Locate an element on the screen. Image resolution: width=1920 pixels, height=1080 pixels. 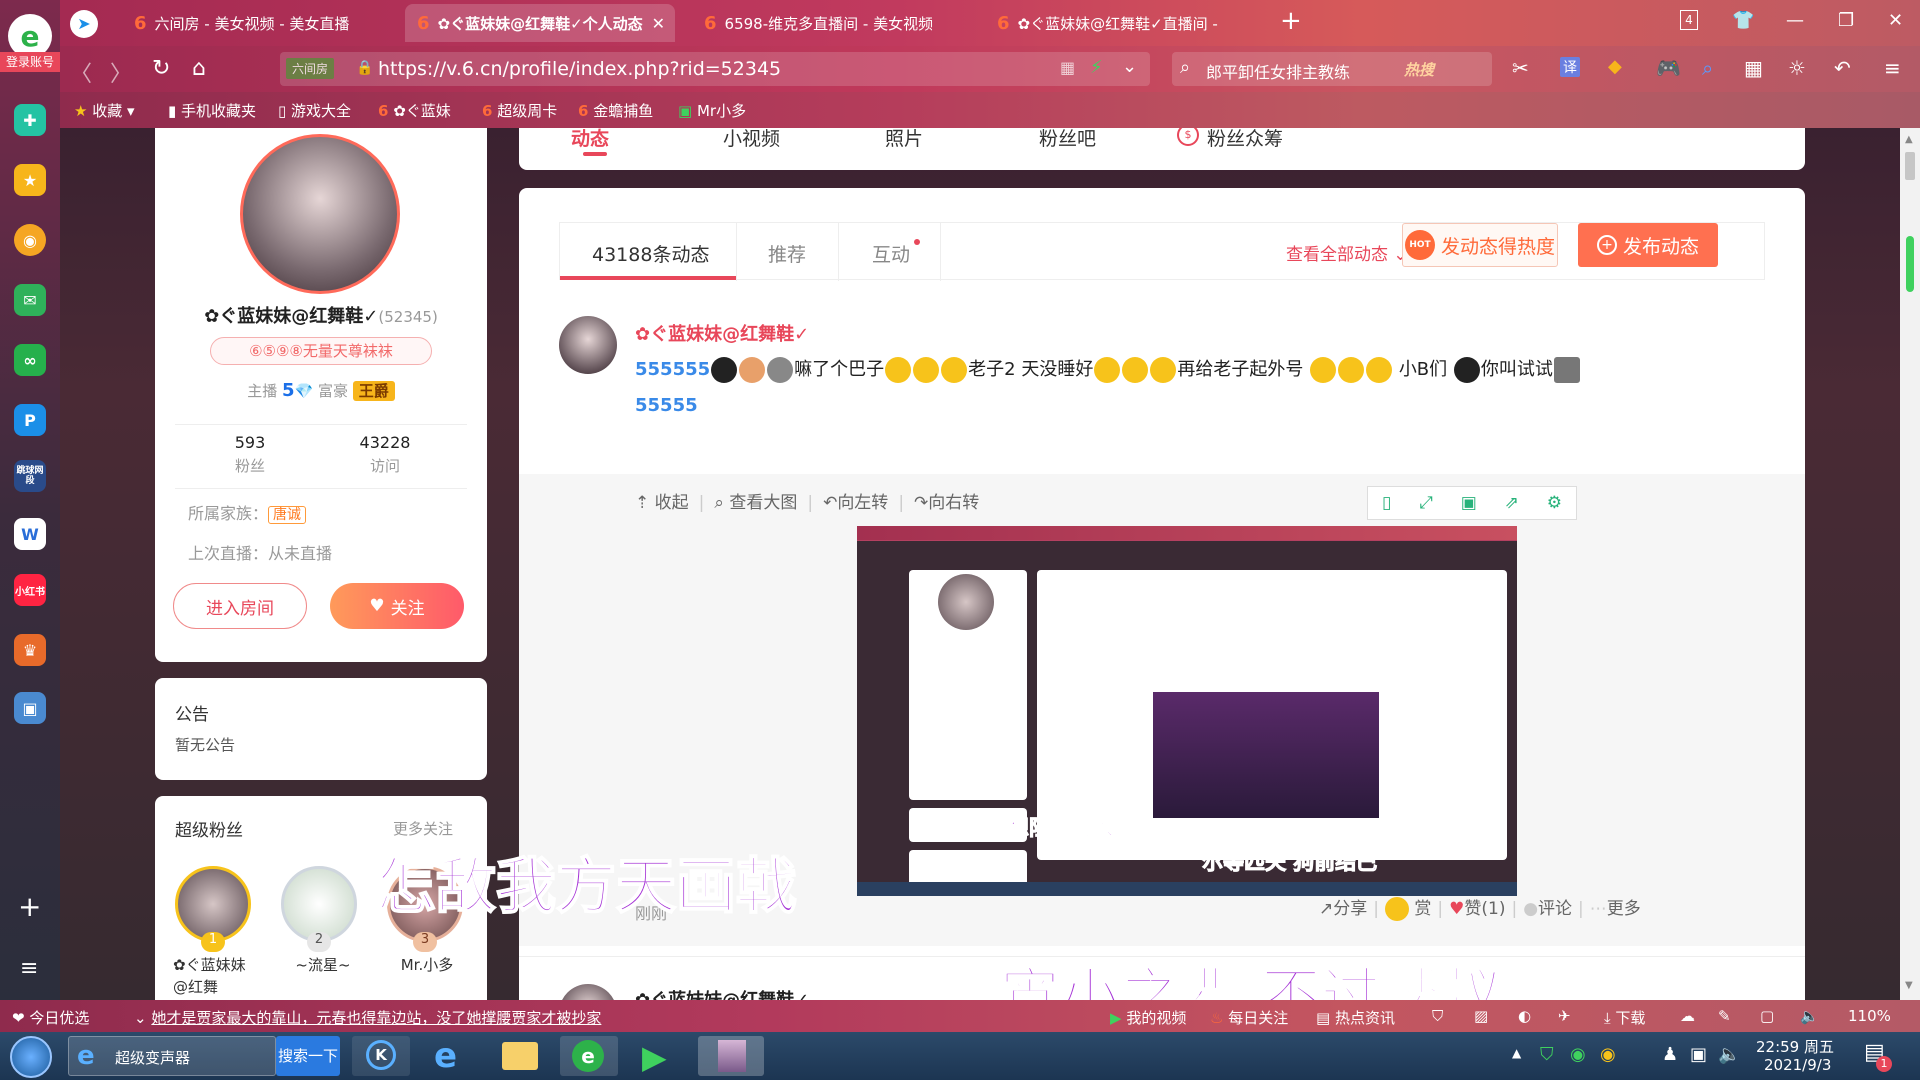
hot-search-label: 热搜 is located at coordinates (1419, 69).